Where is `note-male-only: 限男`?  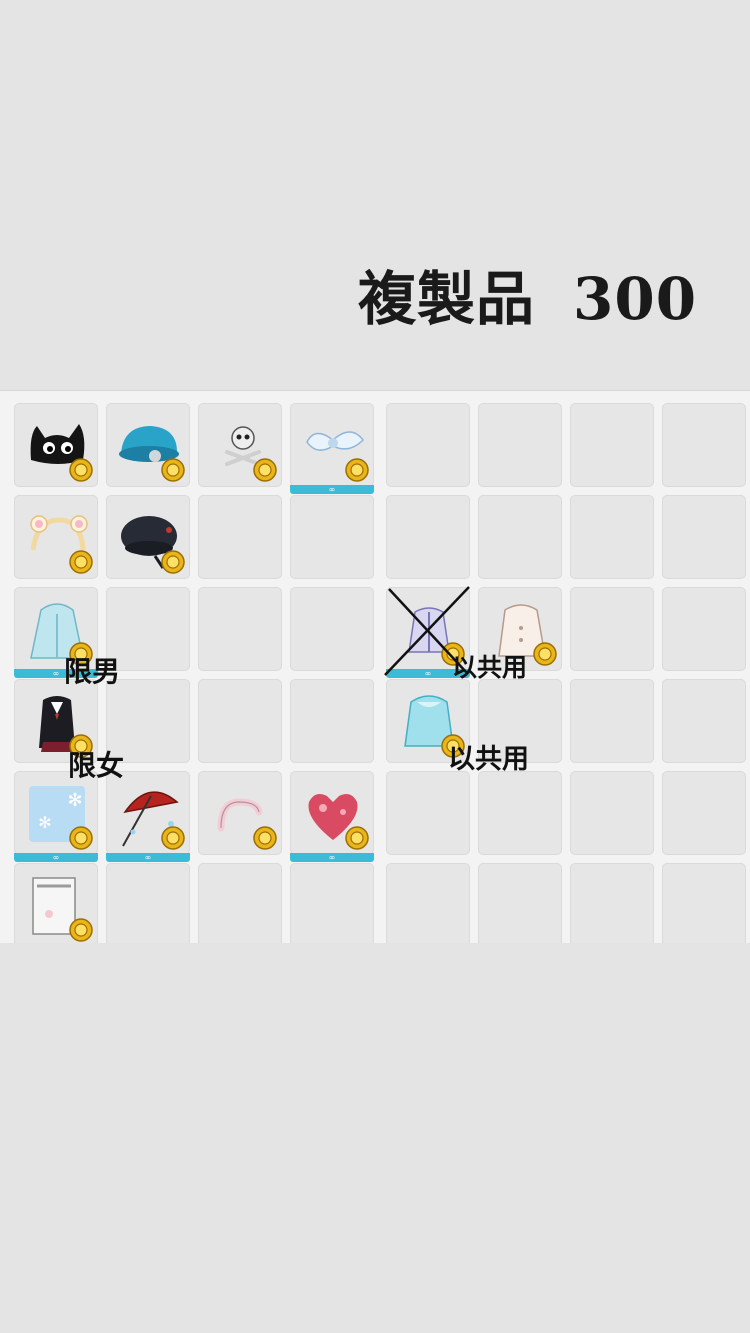
note-male-only: 限男 is located at coordinates (92, 671).